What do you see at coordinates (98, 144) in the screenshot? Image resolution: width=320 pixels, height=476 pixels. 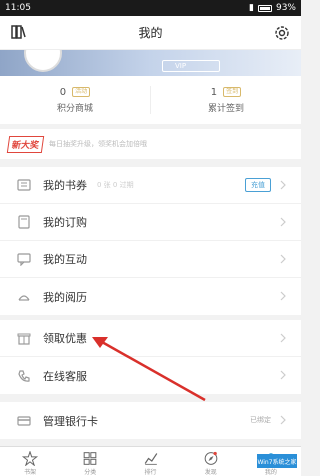 I see `promo-text: 每日抽奖升级，领奖机会加倍哦` at bounding box center [98, 144].